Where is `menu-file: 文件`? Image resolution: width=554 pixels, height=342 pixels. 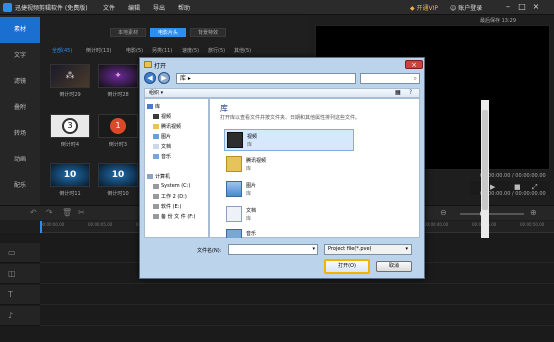 menu-file: 文件 is located at coordinates (109, 7).